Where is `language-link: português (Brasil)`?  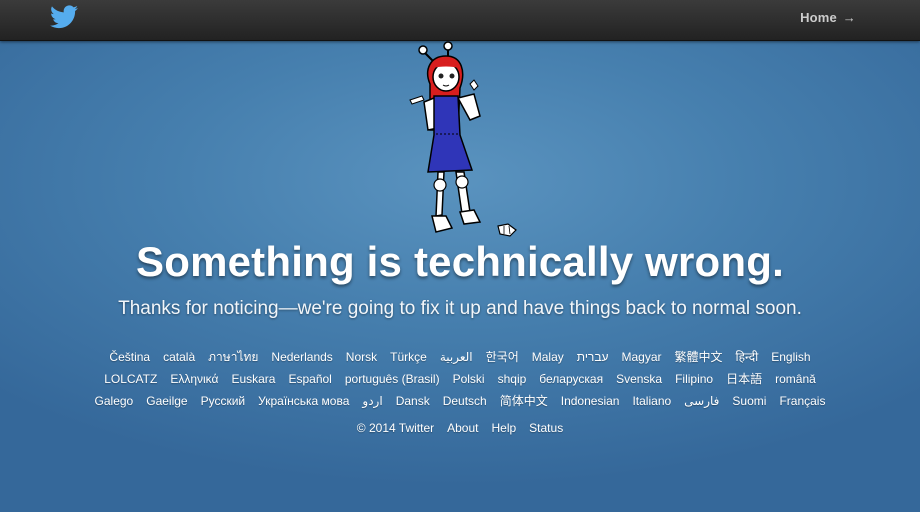 language-link: português (Brasil) is located at coordinates (392, 379).